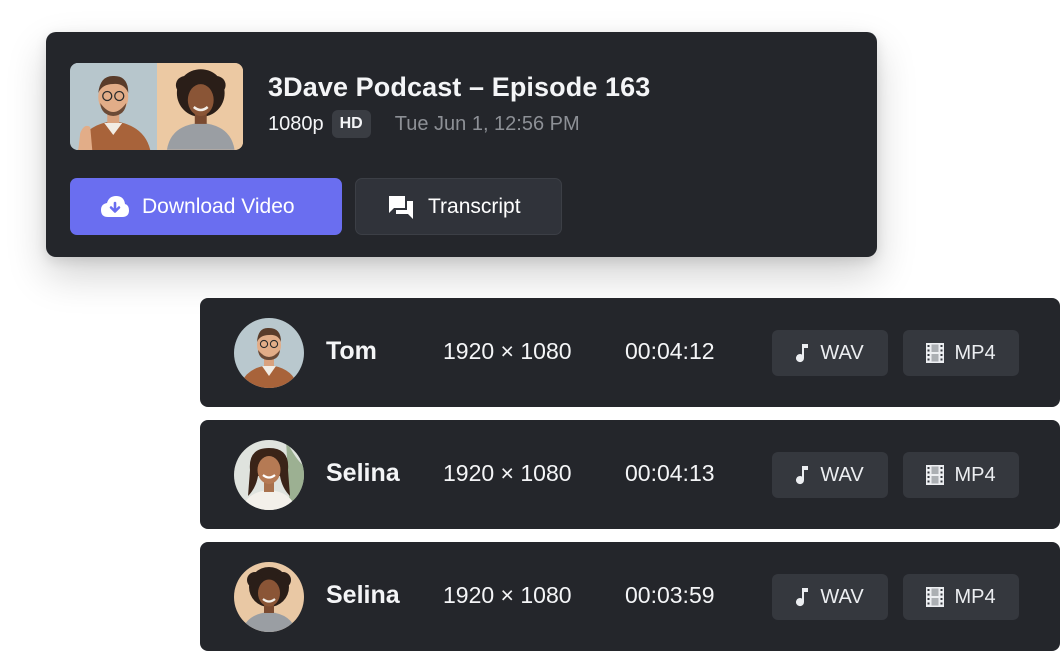 The width and height of the screenshot is (1060, 651). I want to click on track-duration: 00:04:13, so click(670, 473).